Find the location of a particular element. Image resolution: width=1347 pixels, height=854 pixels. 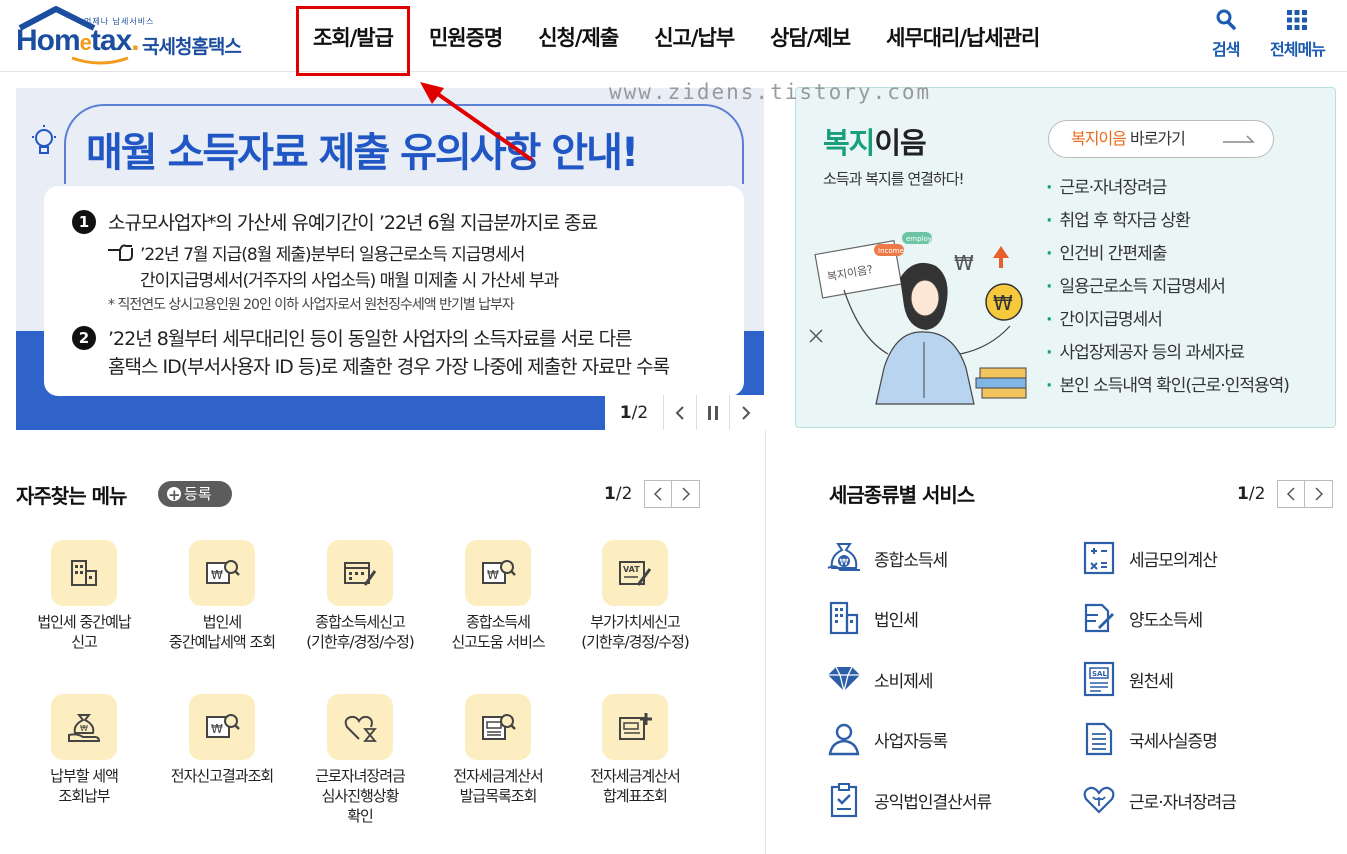

banner-item2-line1: ’22년 8월부터 세무대리인 등이 동일한 사업자의 소득자료를 서로 다른 is located at coordinates (370, 339).